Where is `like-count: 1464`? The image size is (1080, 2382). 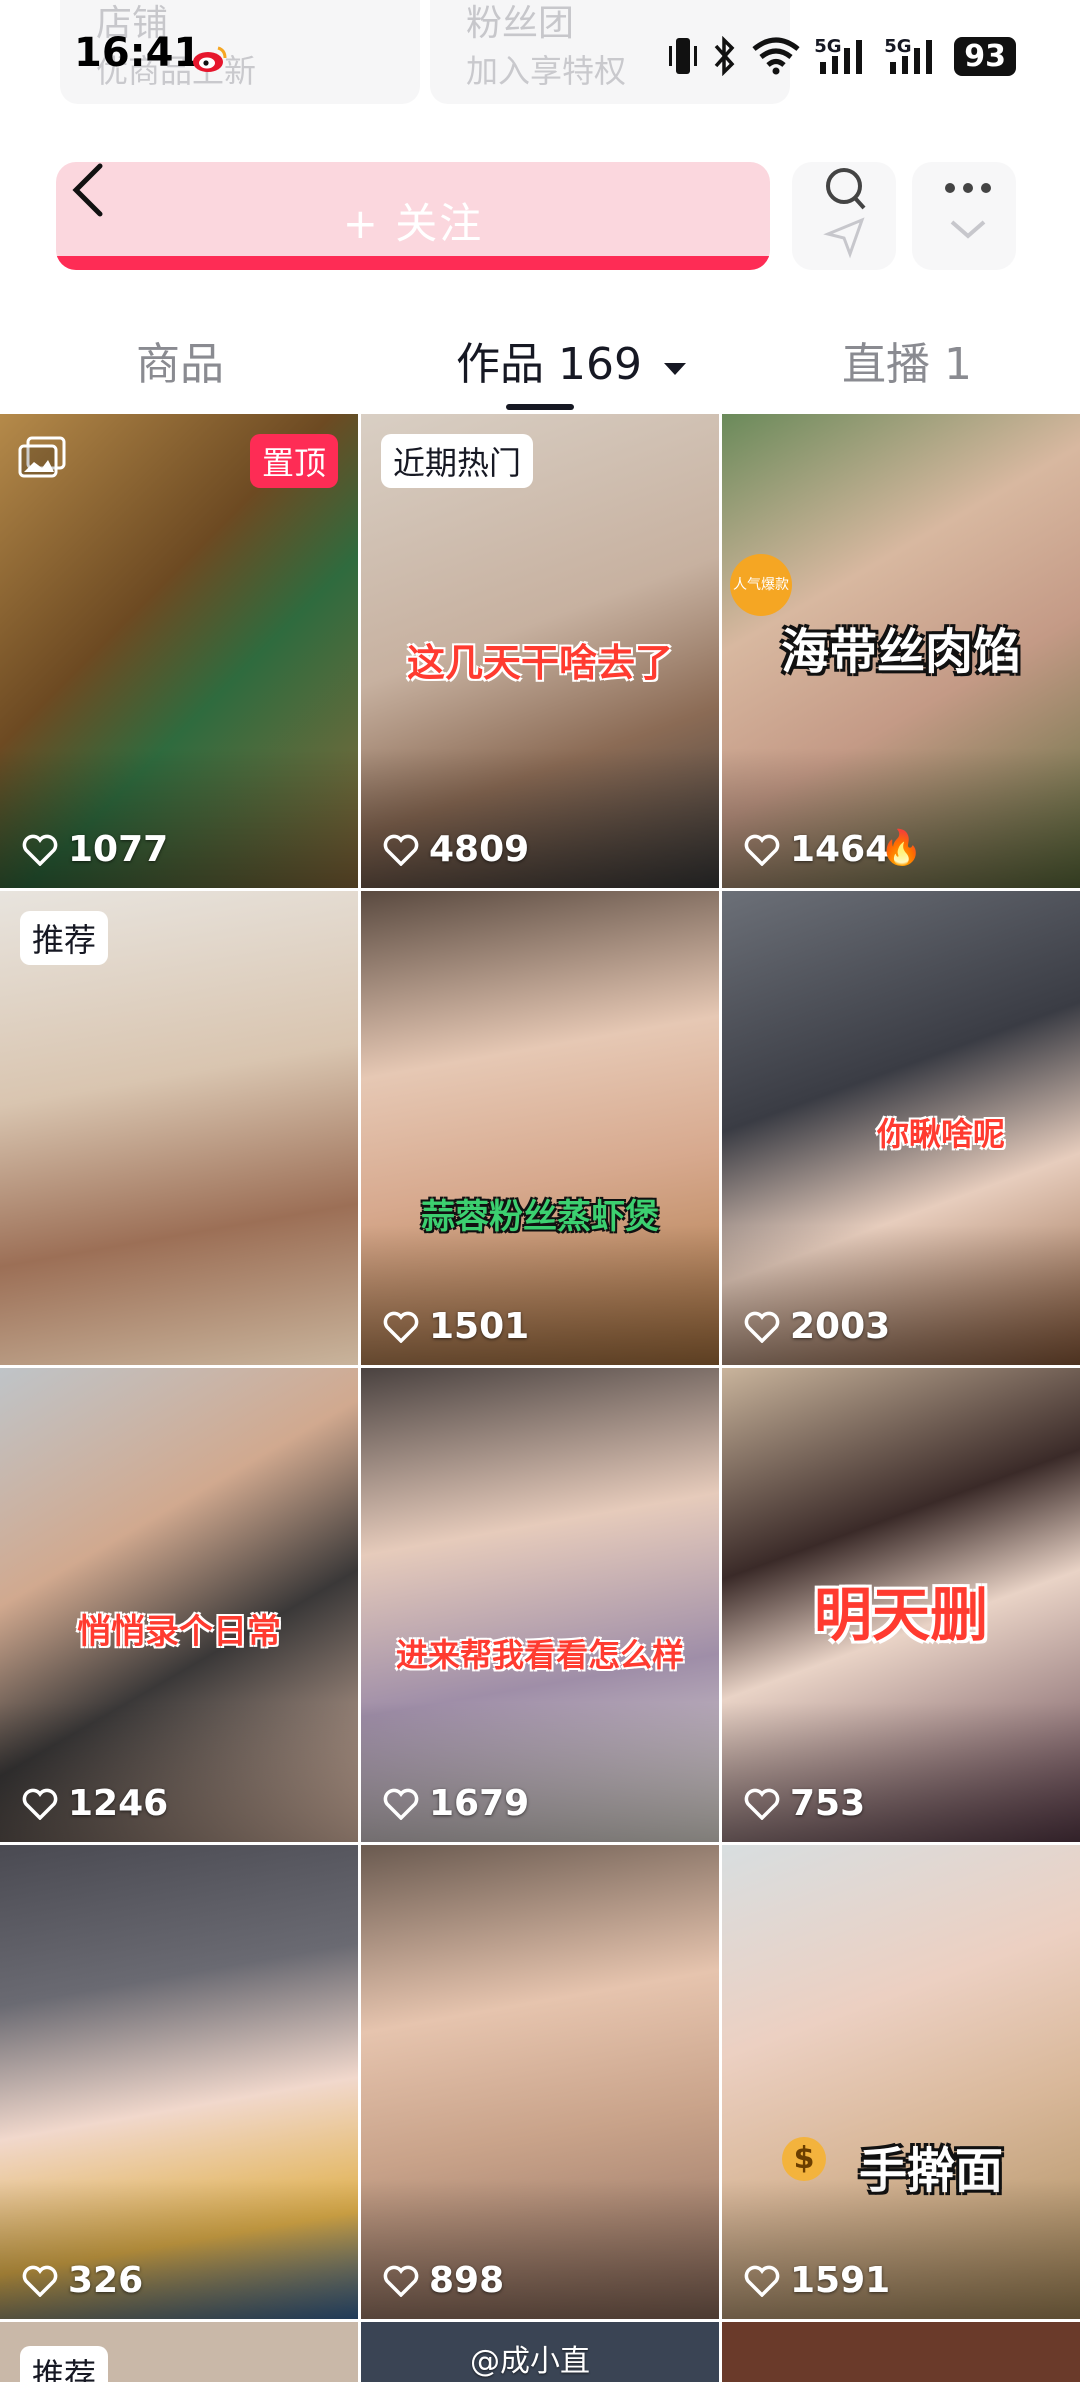 like-count: 1464 is located at coordinates (817, 849).